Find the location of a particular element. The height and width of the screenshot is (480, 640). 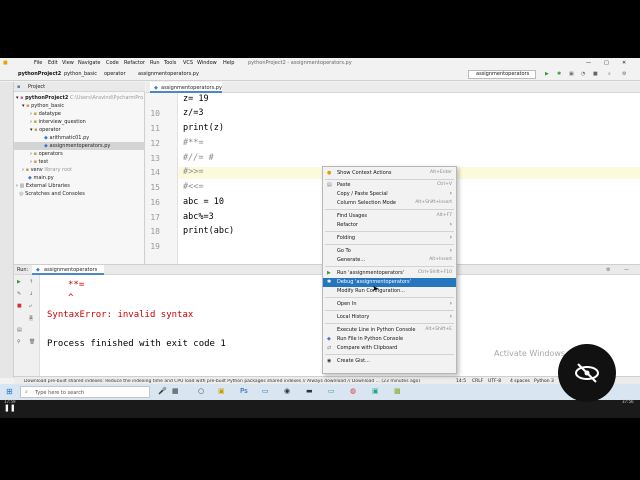

menu-edit: Edit is located at coordinates (53, 63).